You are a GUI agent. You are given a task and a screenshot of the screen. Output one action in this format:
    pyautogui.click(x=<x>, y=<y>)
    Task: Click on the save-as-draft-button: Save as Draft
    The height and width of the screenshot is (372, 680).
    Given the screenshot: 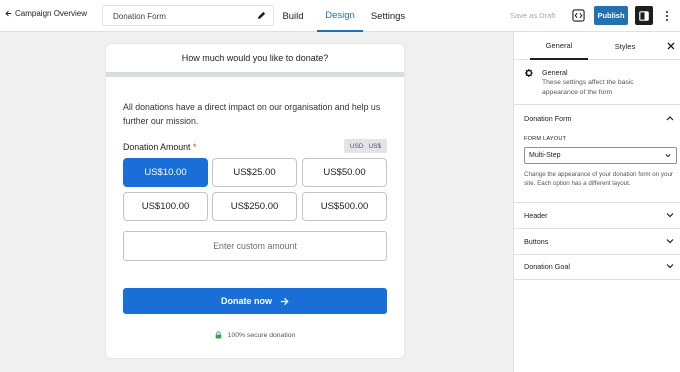 What is the action you would take?
    pyautogui.click(x=532, y=15)
    